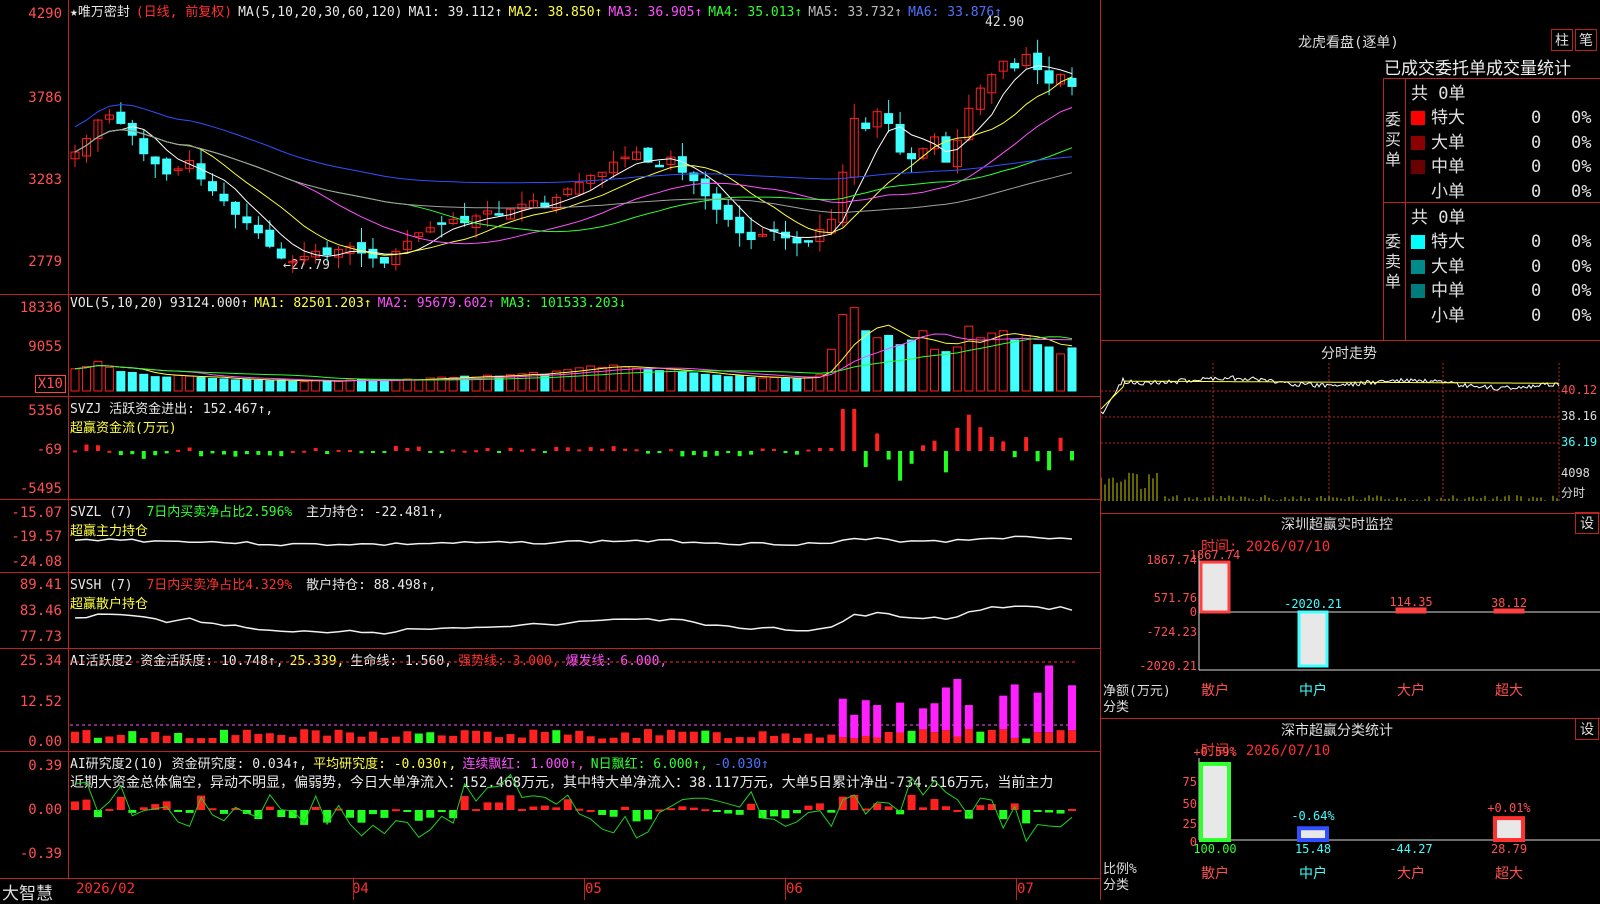 This screenshot has height=904, width=1600. What do you see at coordinates (360, 889) in the screenshot?
I see `x-label: 04` at bounding box center [360, 889].